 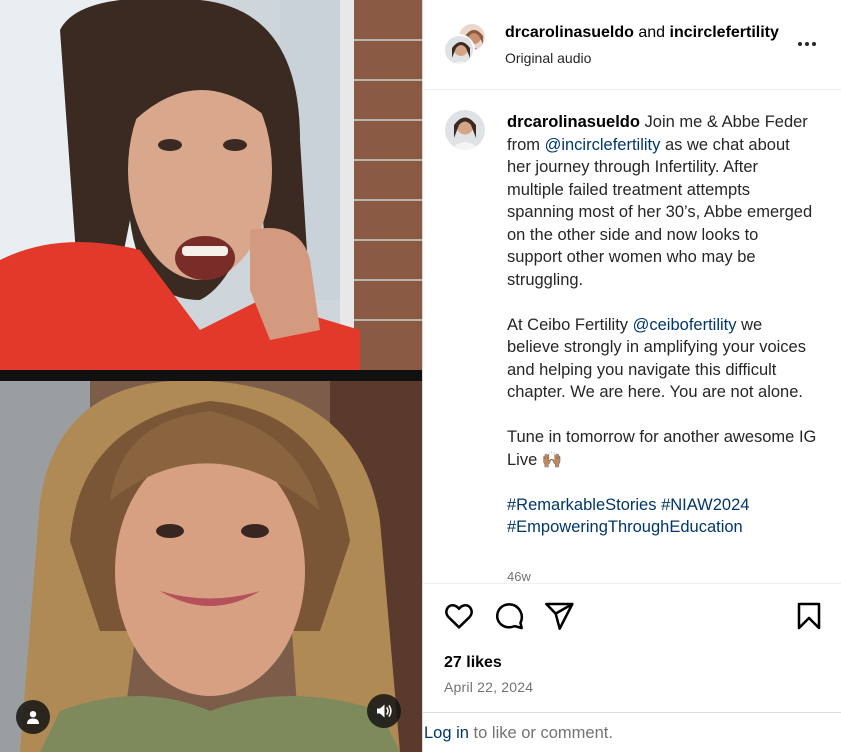 What do you see at coordinates (603, 145) in the screenshot?
I see `mention-incirclefertility: @incirclefertility` at bounding box center [603, 145].